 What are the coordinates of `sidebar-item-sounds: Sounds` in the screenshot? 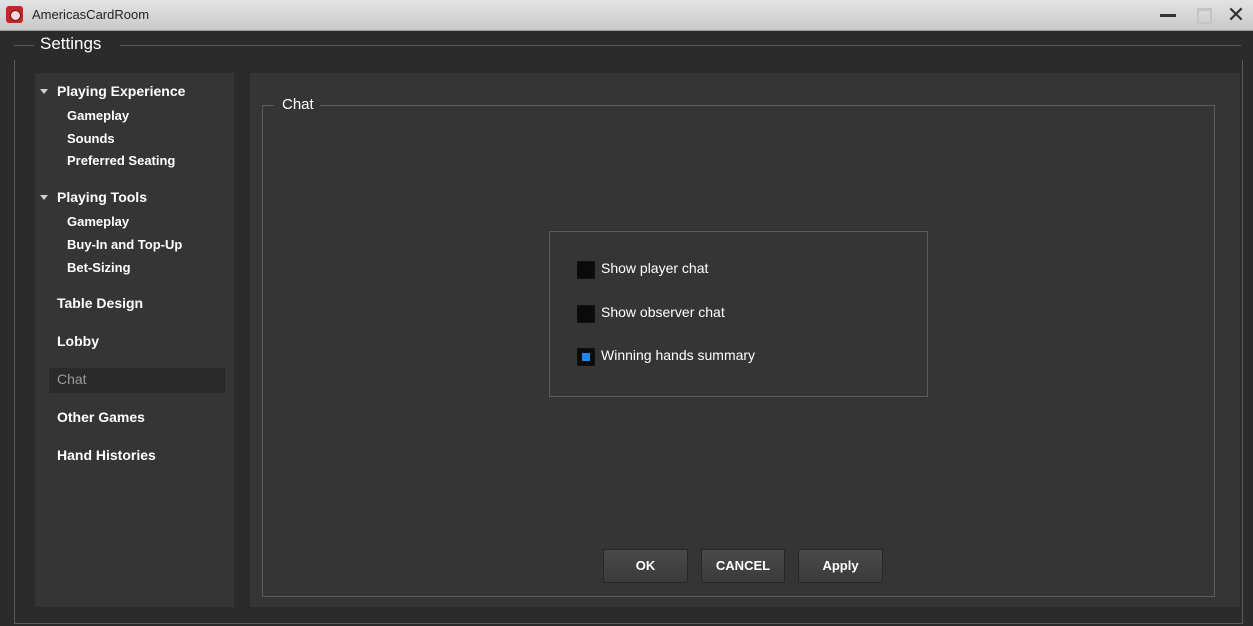 It's located at (91, 138).